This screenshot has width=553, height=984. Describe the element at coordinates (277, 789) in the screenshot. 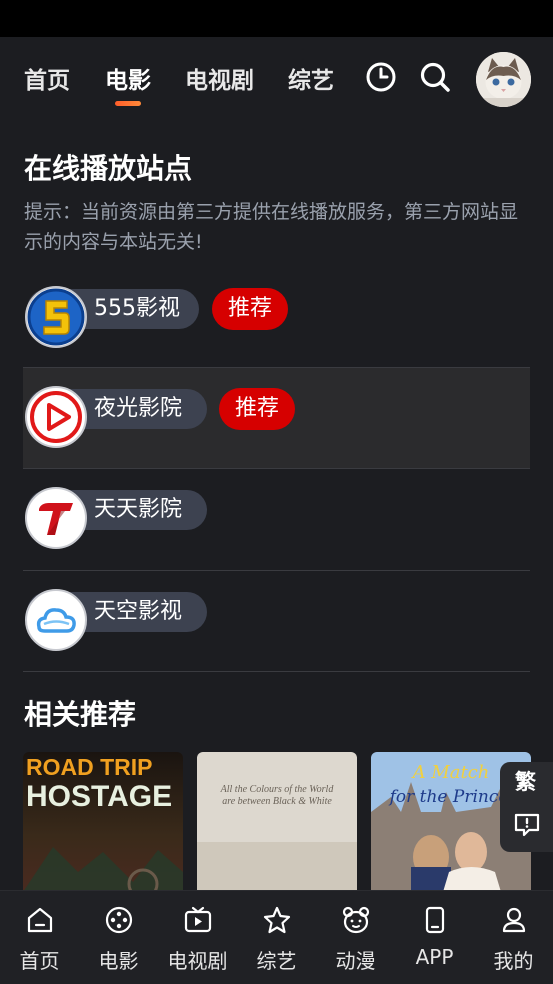

I see `poster-title-line-1: All the Colours of the World` at that location.